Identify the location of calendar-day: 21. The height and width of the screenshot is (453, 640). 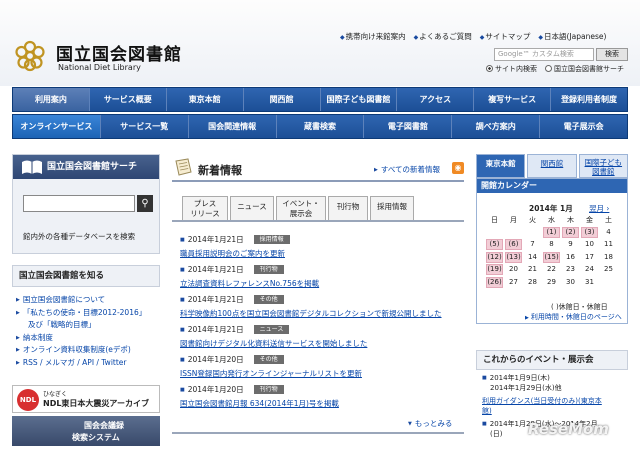
(532, 269).